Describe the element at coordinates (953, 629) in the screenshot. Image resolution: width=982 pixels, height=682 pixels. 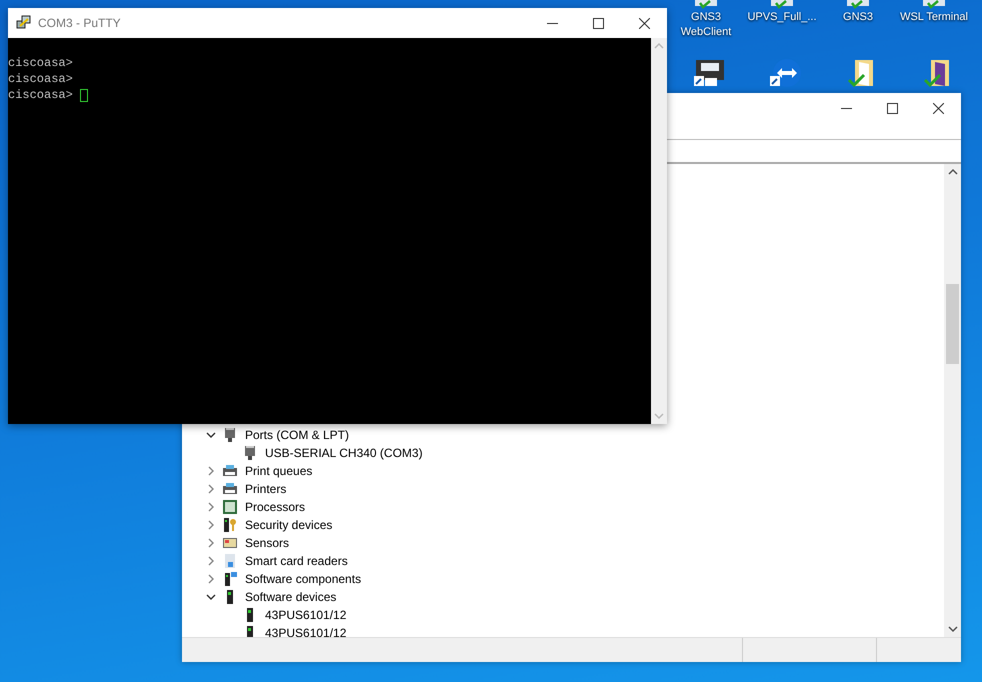
I see `scroll-down-icon` at that location.